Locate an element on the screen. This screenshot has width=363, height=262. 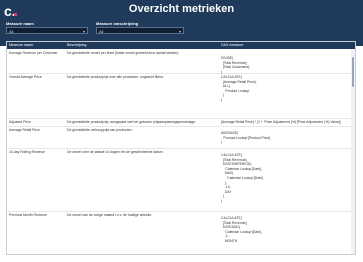
measure-name-filter-dropdown: All ▾ is located at coordinates (47, 30).